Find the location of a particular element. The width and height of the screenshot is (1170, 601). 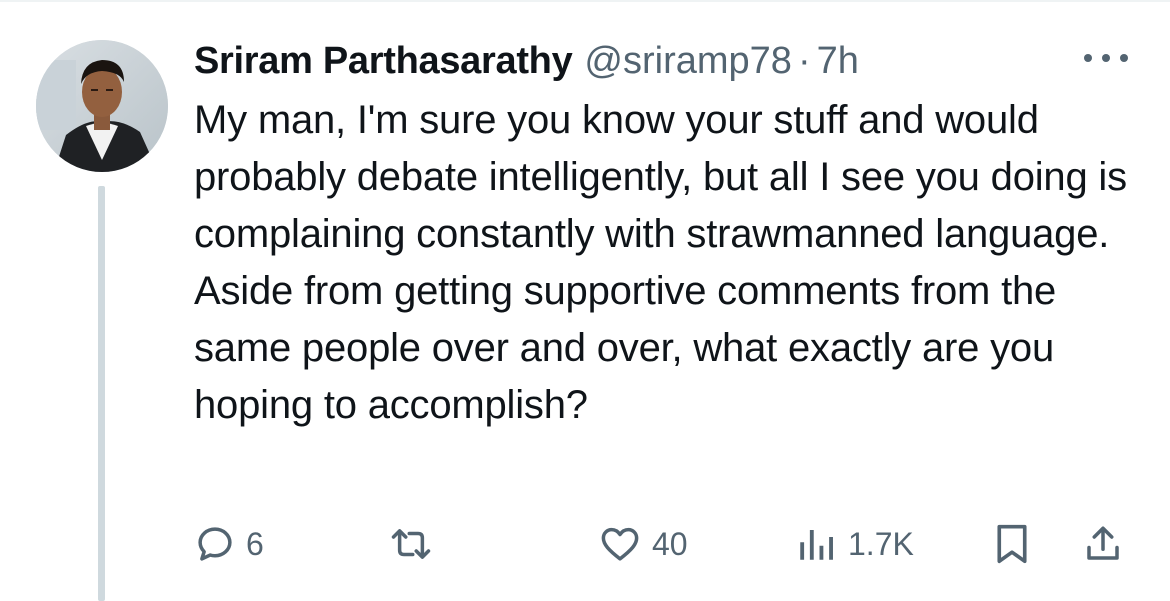

bookmark-button is located at coordinates (1012, 544).